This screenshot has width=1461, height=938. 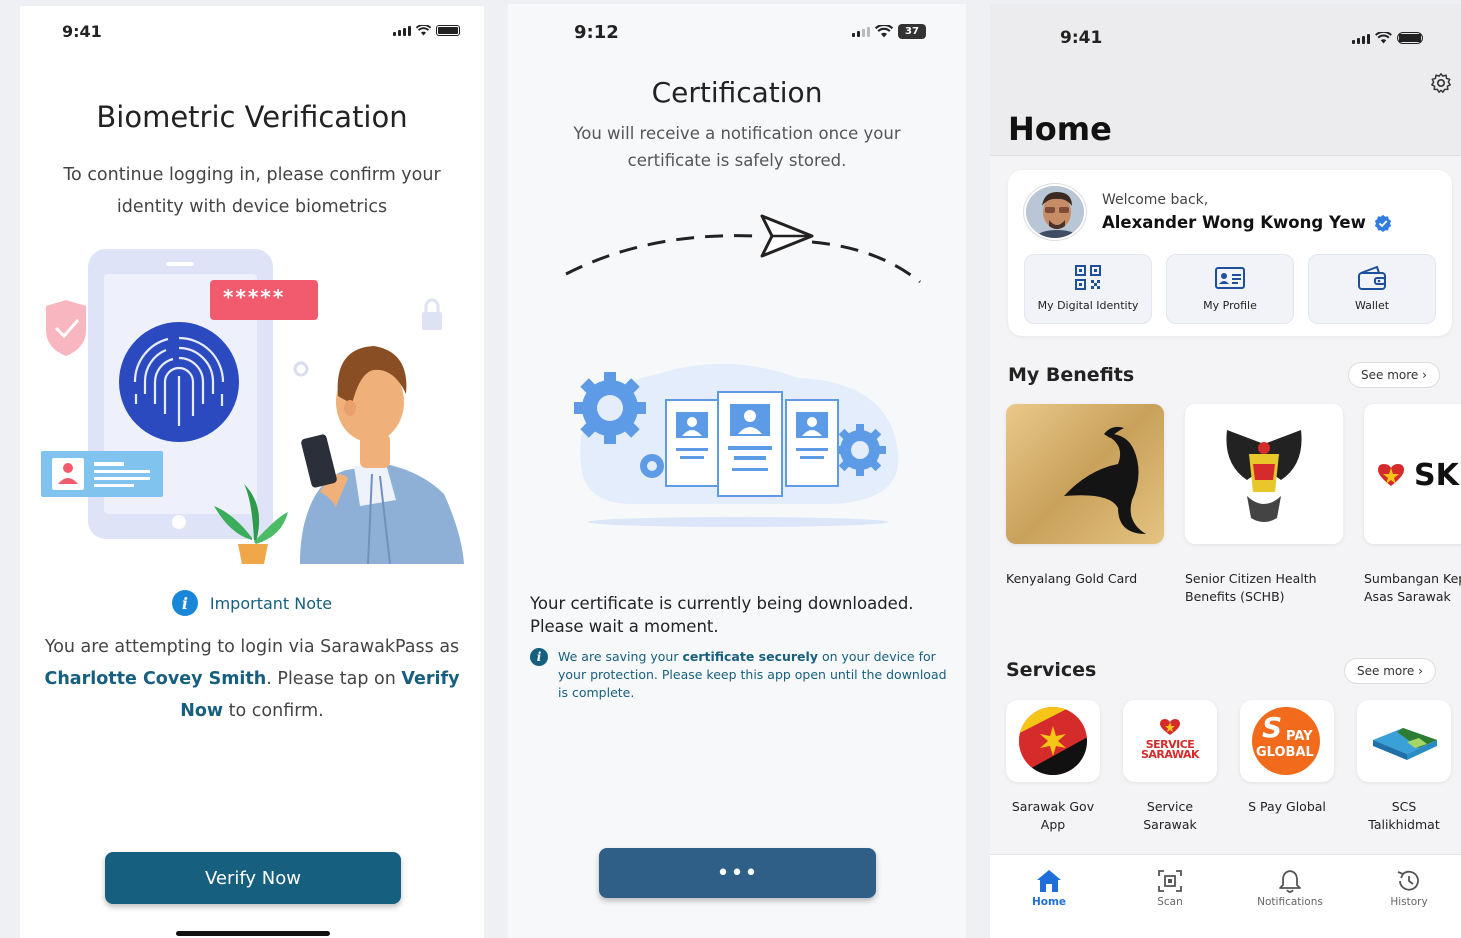 I want to click on service-scs-talikhidmat: SCS Talikhidmat, so click(x=1404, y=767).